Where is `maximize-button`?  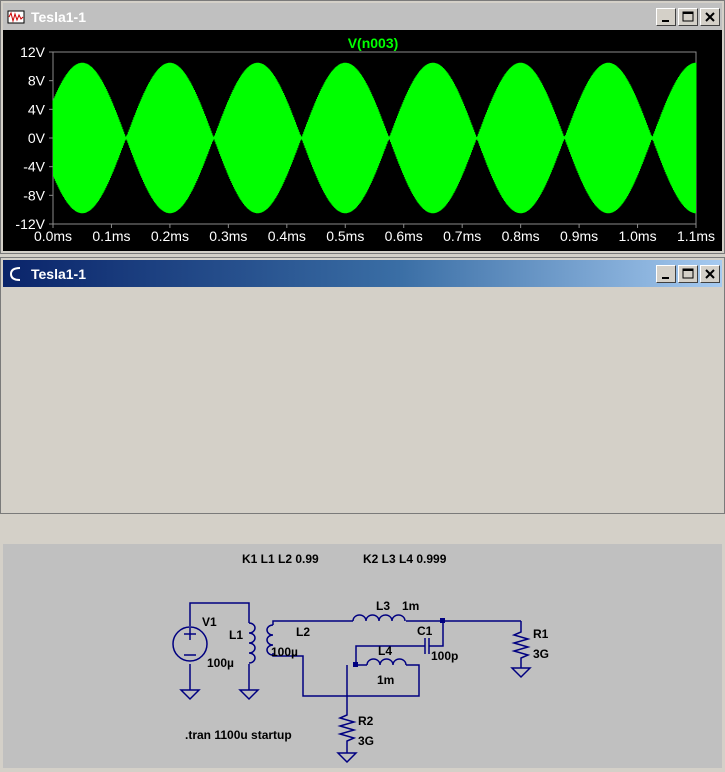
maximize-button is located at coordinates (688, 16).